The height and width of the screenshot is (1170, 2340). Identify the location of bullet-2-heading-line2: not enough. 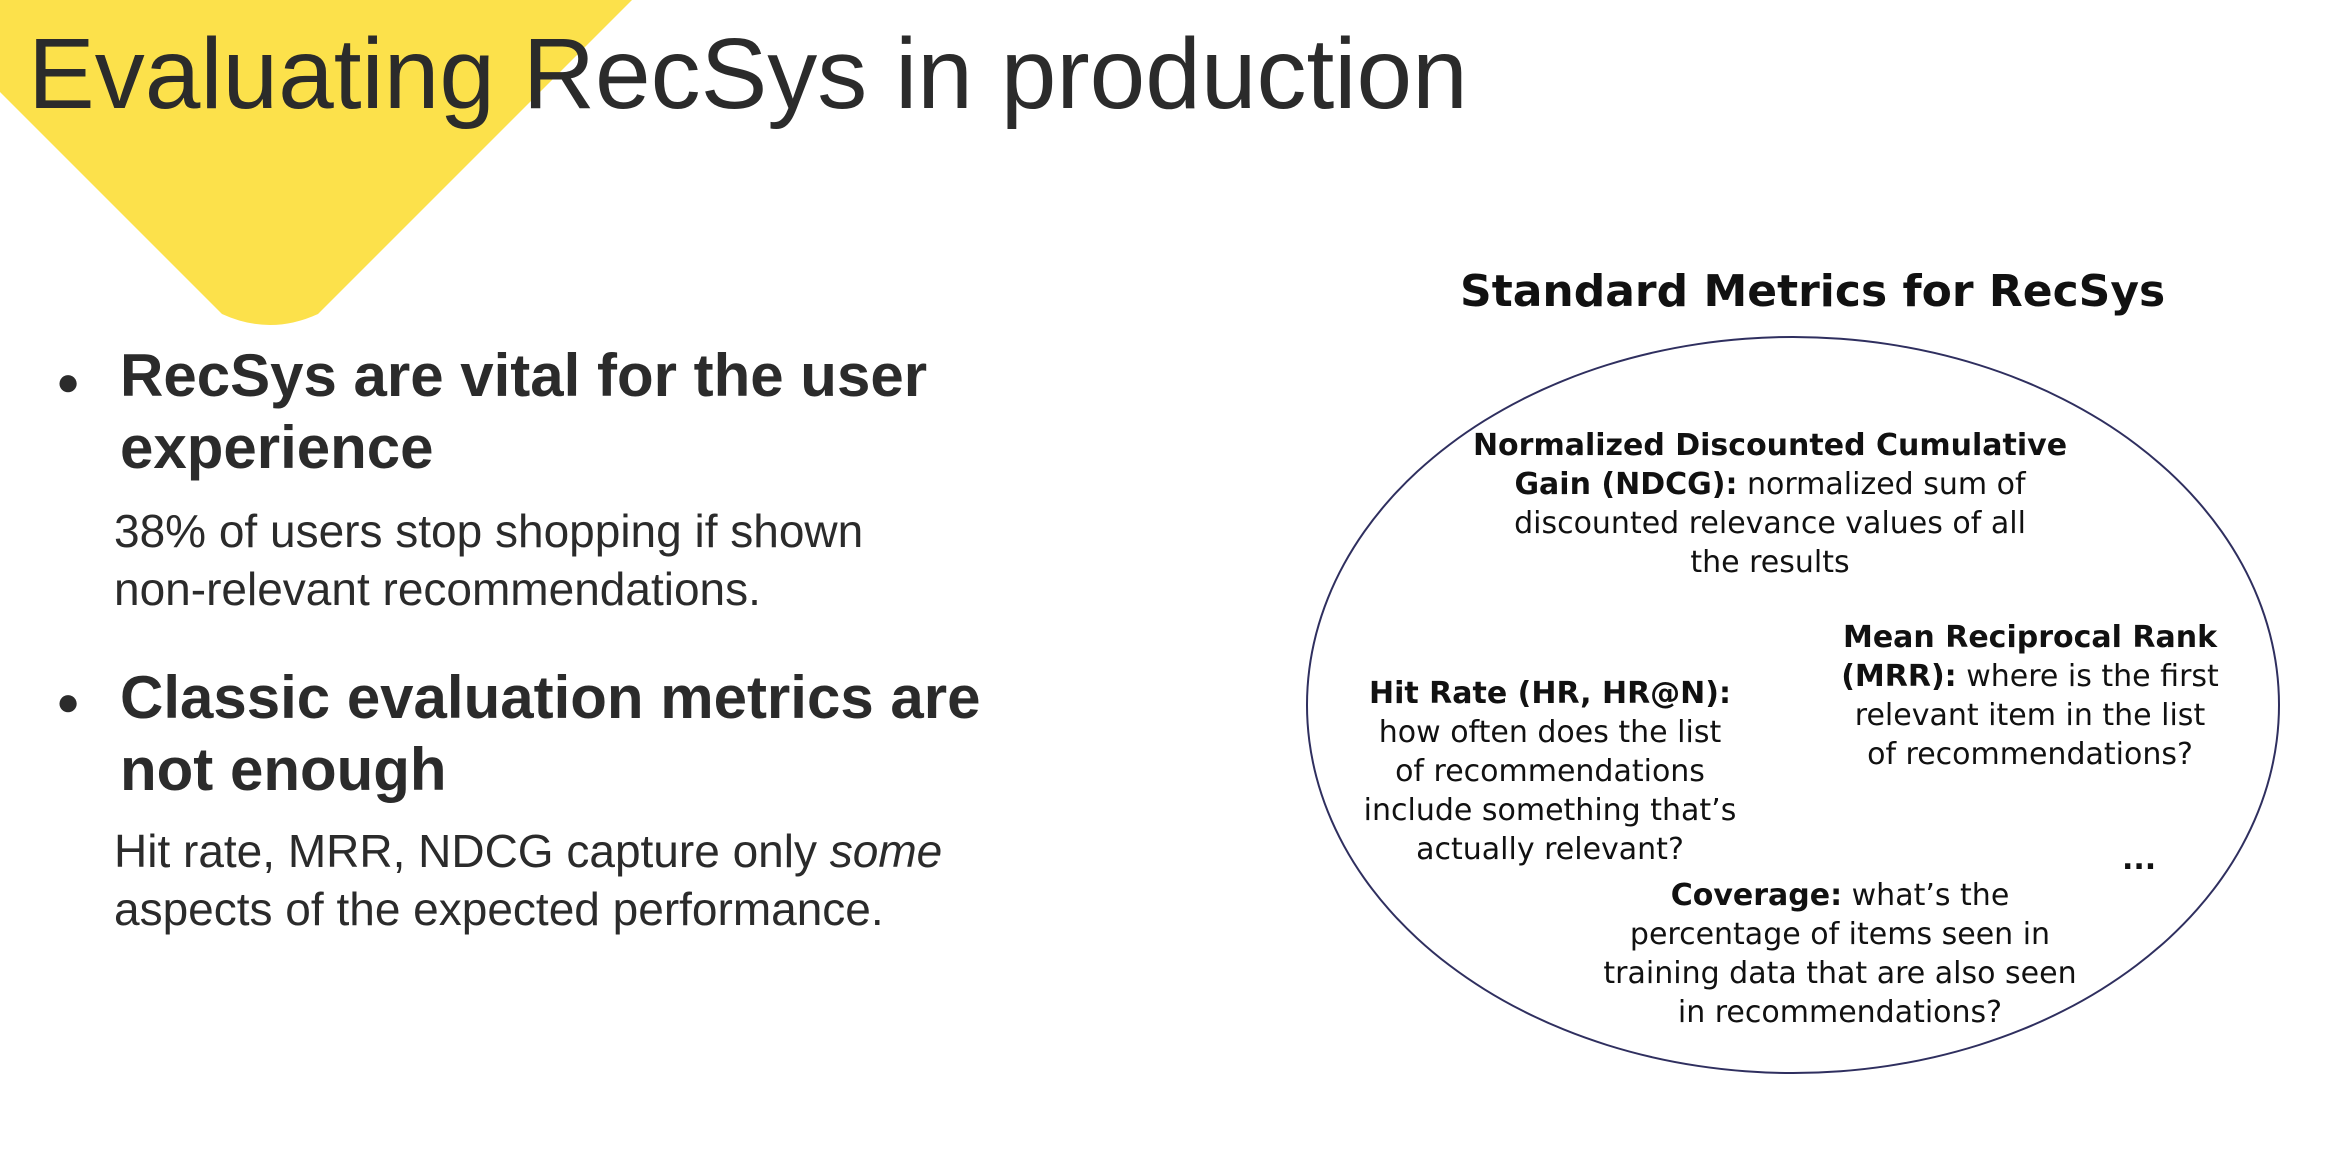
(283, 769).